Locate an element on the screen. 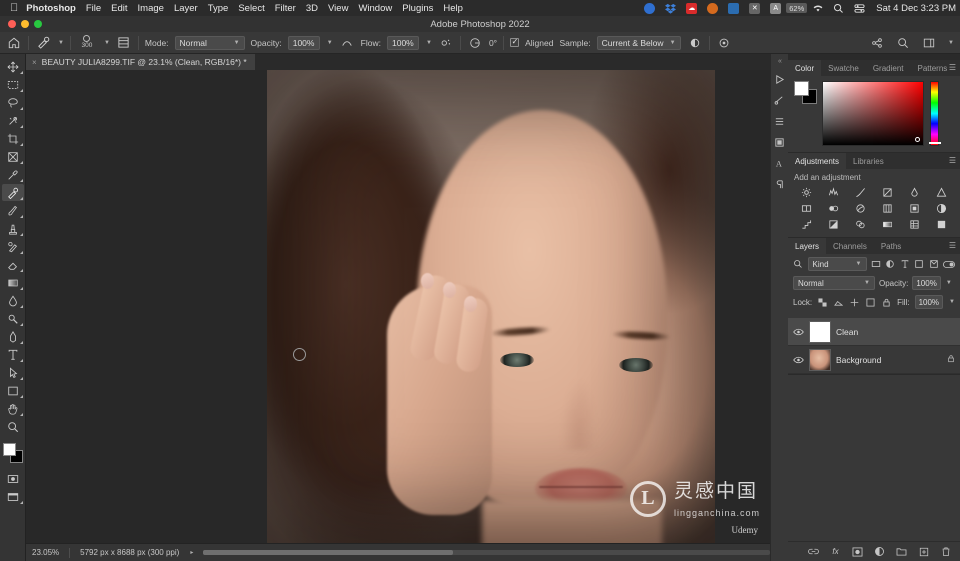 This screenshot has height=561, width=960. menu-view: View is located at coordinates (338, 8).